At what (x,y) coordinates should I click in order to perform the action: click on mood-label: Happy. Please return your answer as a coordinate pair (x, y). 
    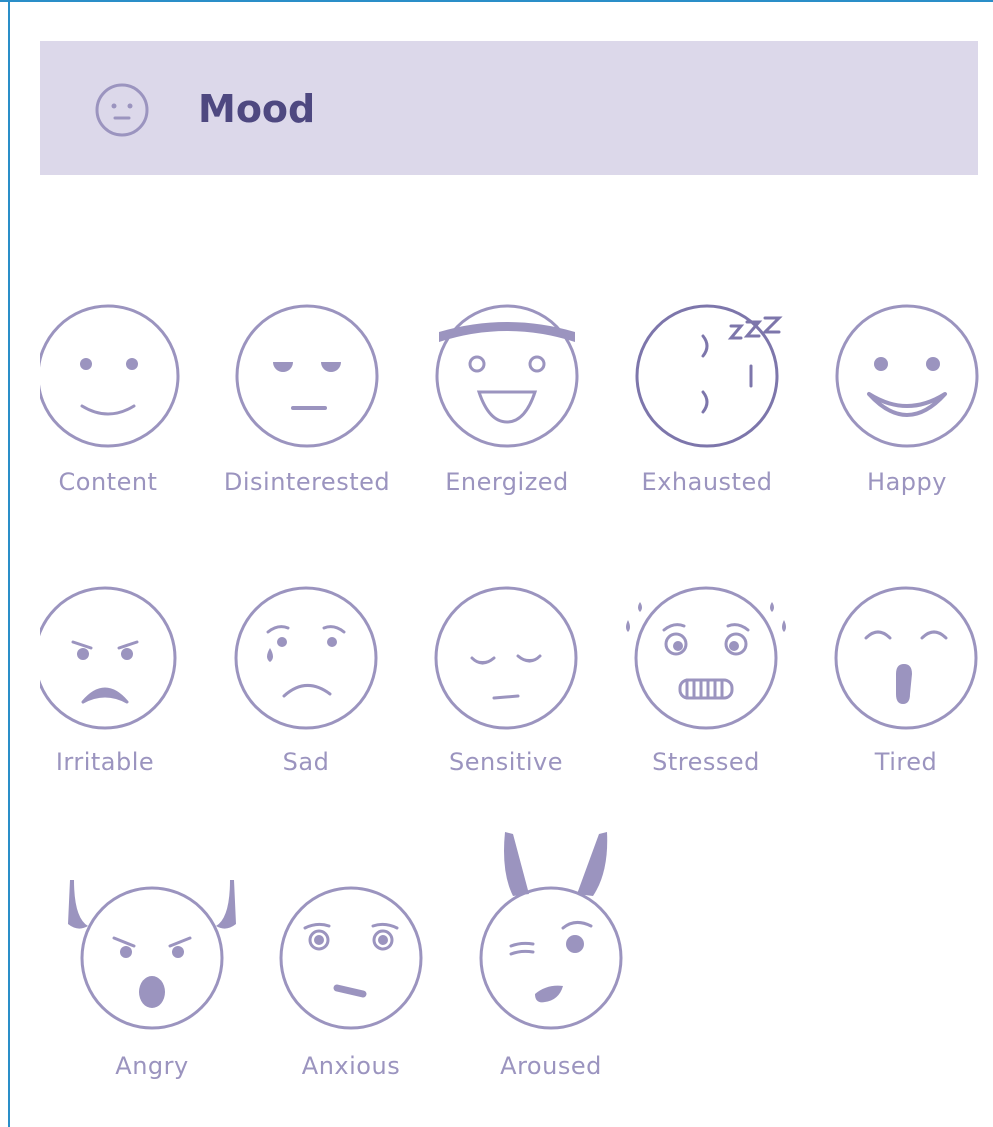
    Looking at the image, I should click on (907, 482).